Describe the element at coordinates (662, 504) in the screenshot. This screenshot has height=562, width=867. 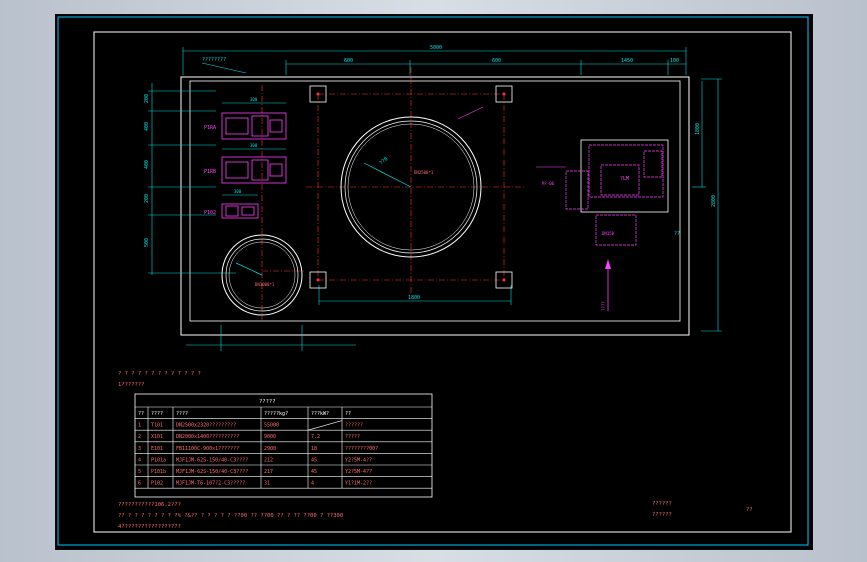
I see `title-block-line-1: ??????` at that location.